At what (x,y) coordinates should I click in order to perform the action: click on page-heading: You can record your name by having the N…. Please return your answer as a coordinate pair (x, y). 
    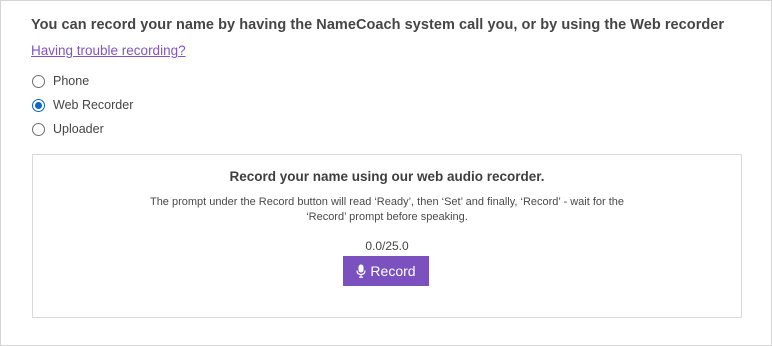
    Looking at the image, I should click on (378, 25).